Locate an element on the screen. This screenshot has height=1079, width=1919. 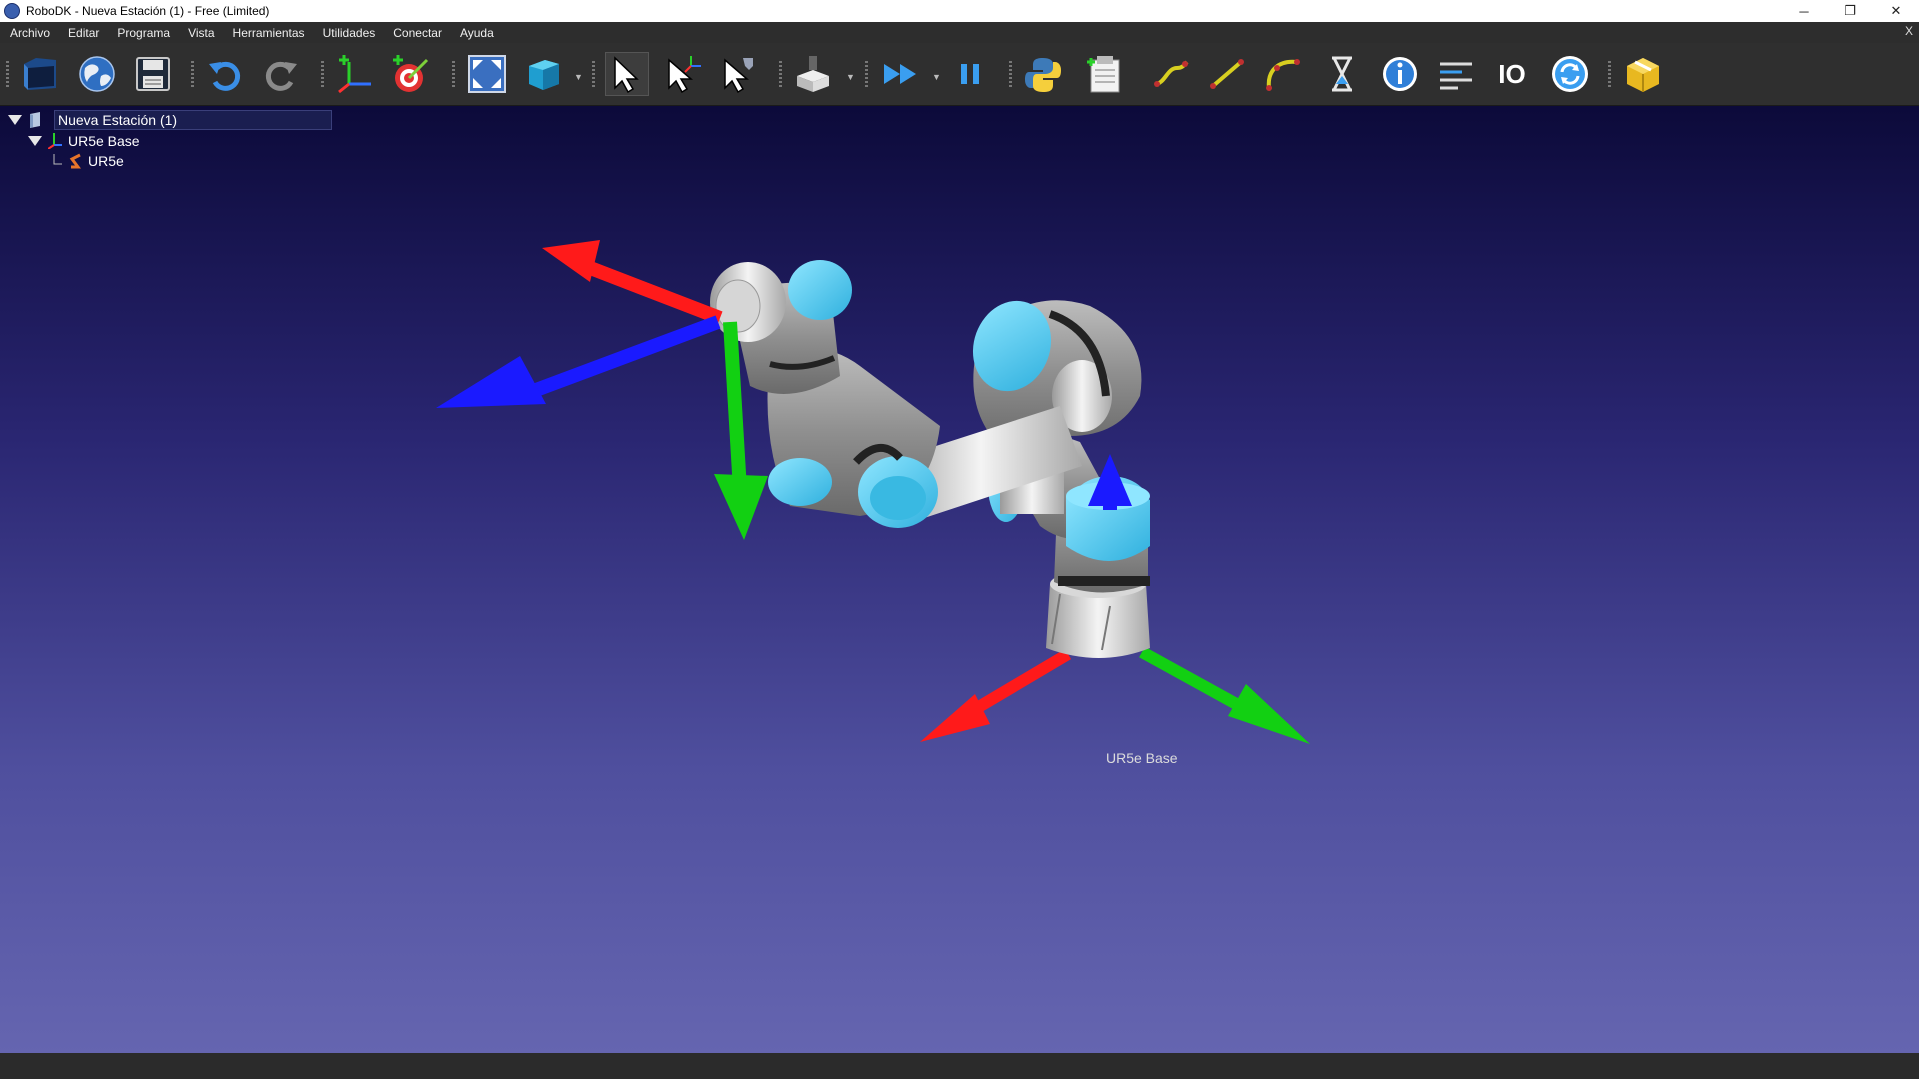
tool-dropdown-arrow-icon: ▼ is located at coordinates (850, 77).